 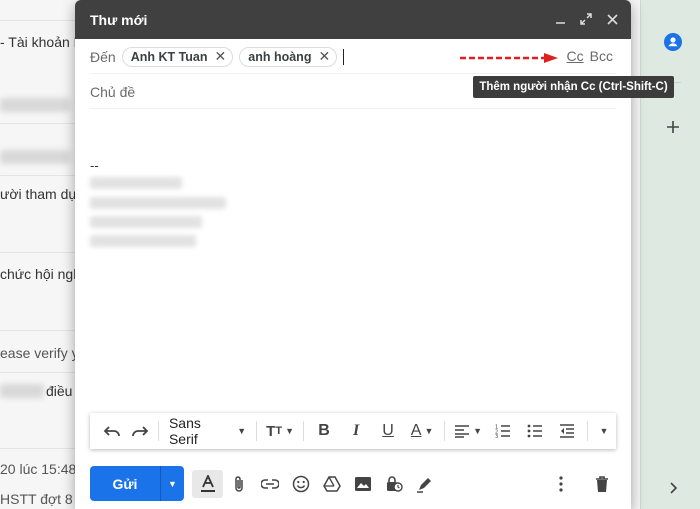 I want to click on redo-icon, so click(x=140, y=431).